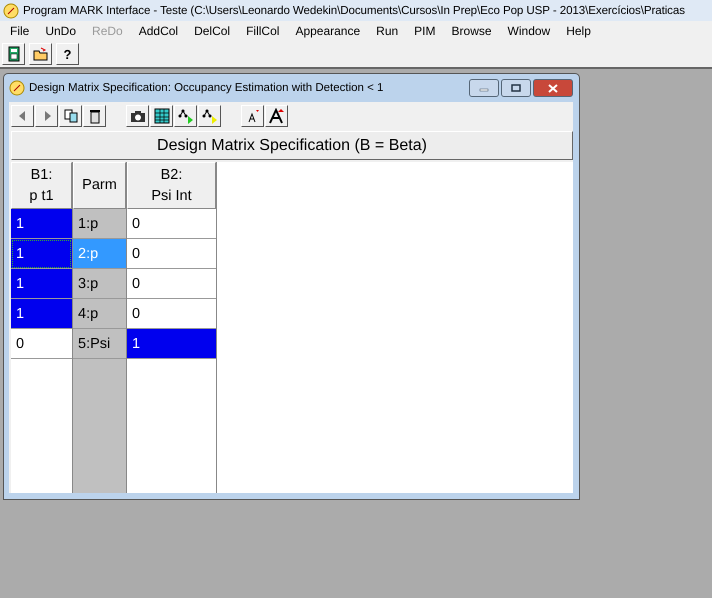 The image size is (712, 598). I want to click on close-icon, so click(553, 88).